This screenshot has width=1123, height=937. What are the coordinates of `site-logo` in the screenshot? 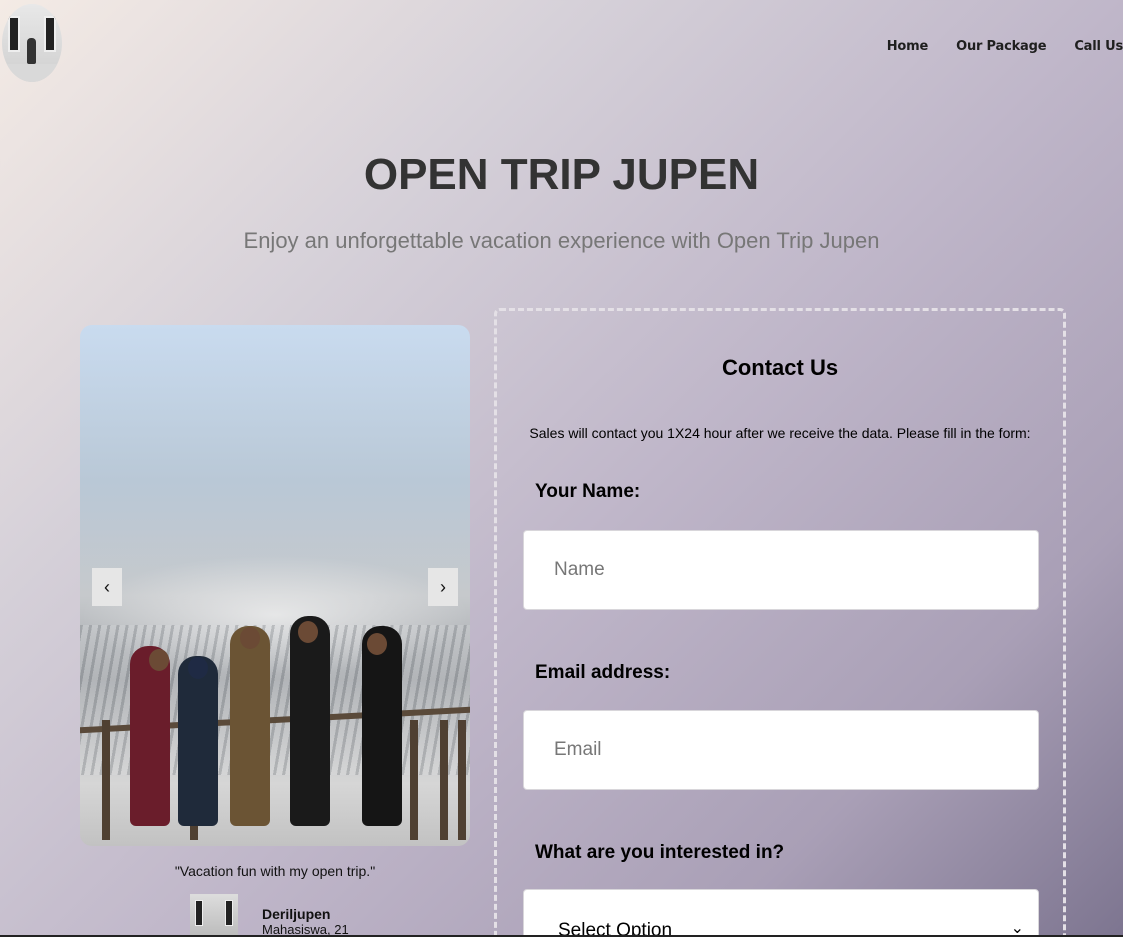 It's located at (32, 43).